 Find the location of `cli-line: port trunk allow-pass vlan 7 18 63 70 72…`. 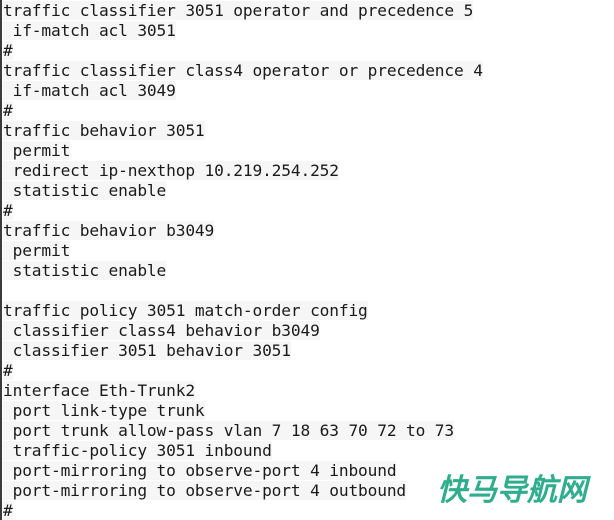

cli-line: port trunk allow-pass vlan 7 18 63 70 72… is located at coordinates (307, 431).